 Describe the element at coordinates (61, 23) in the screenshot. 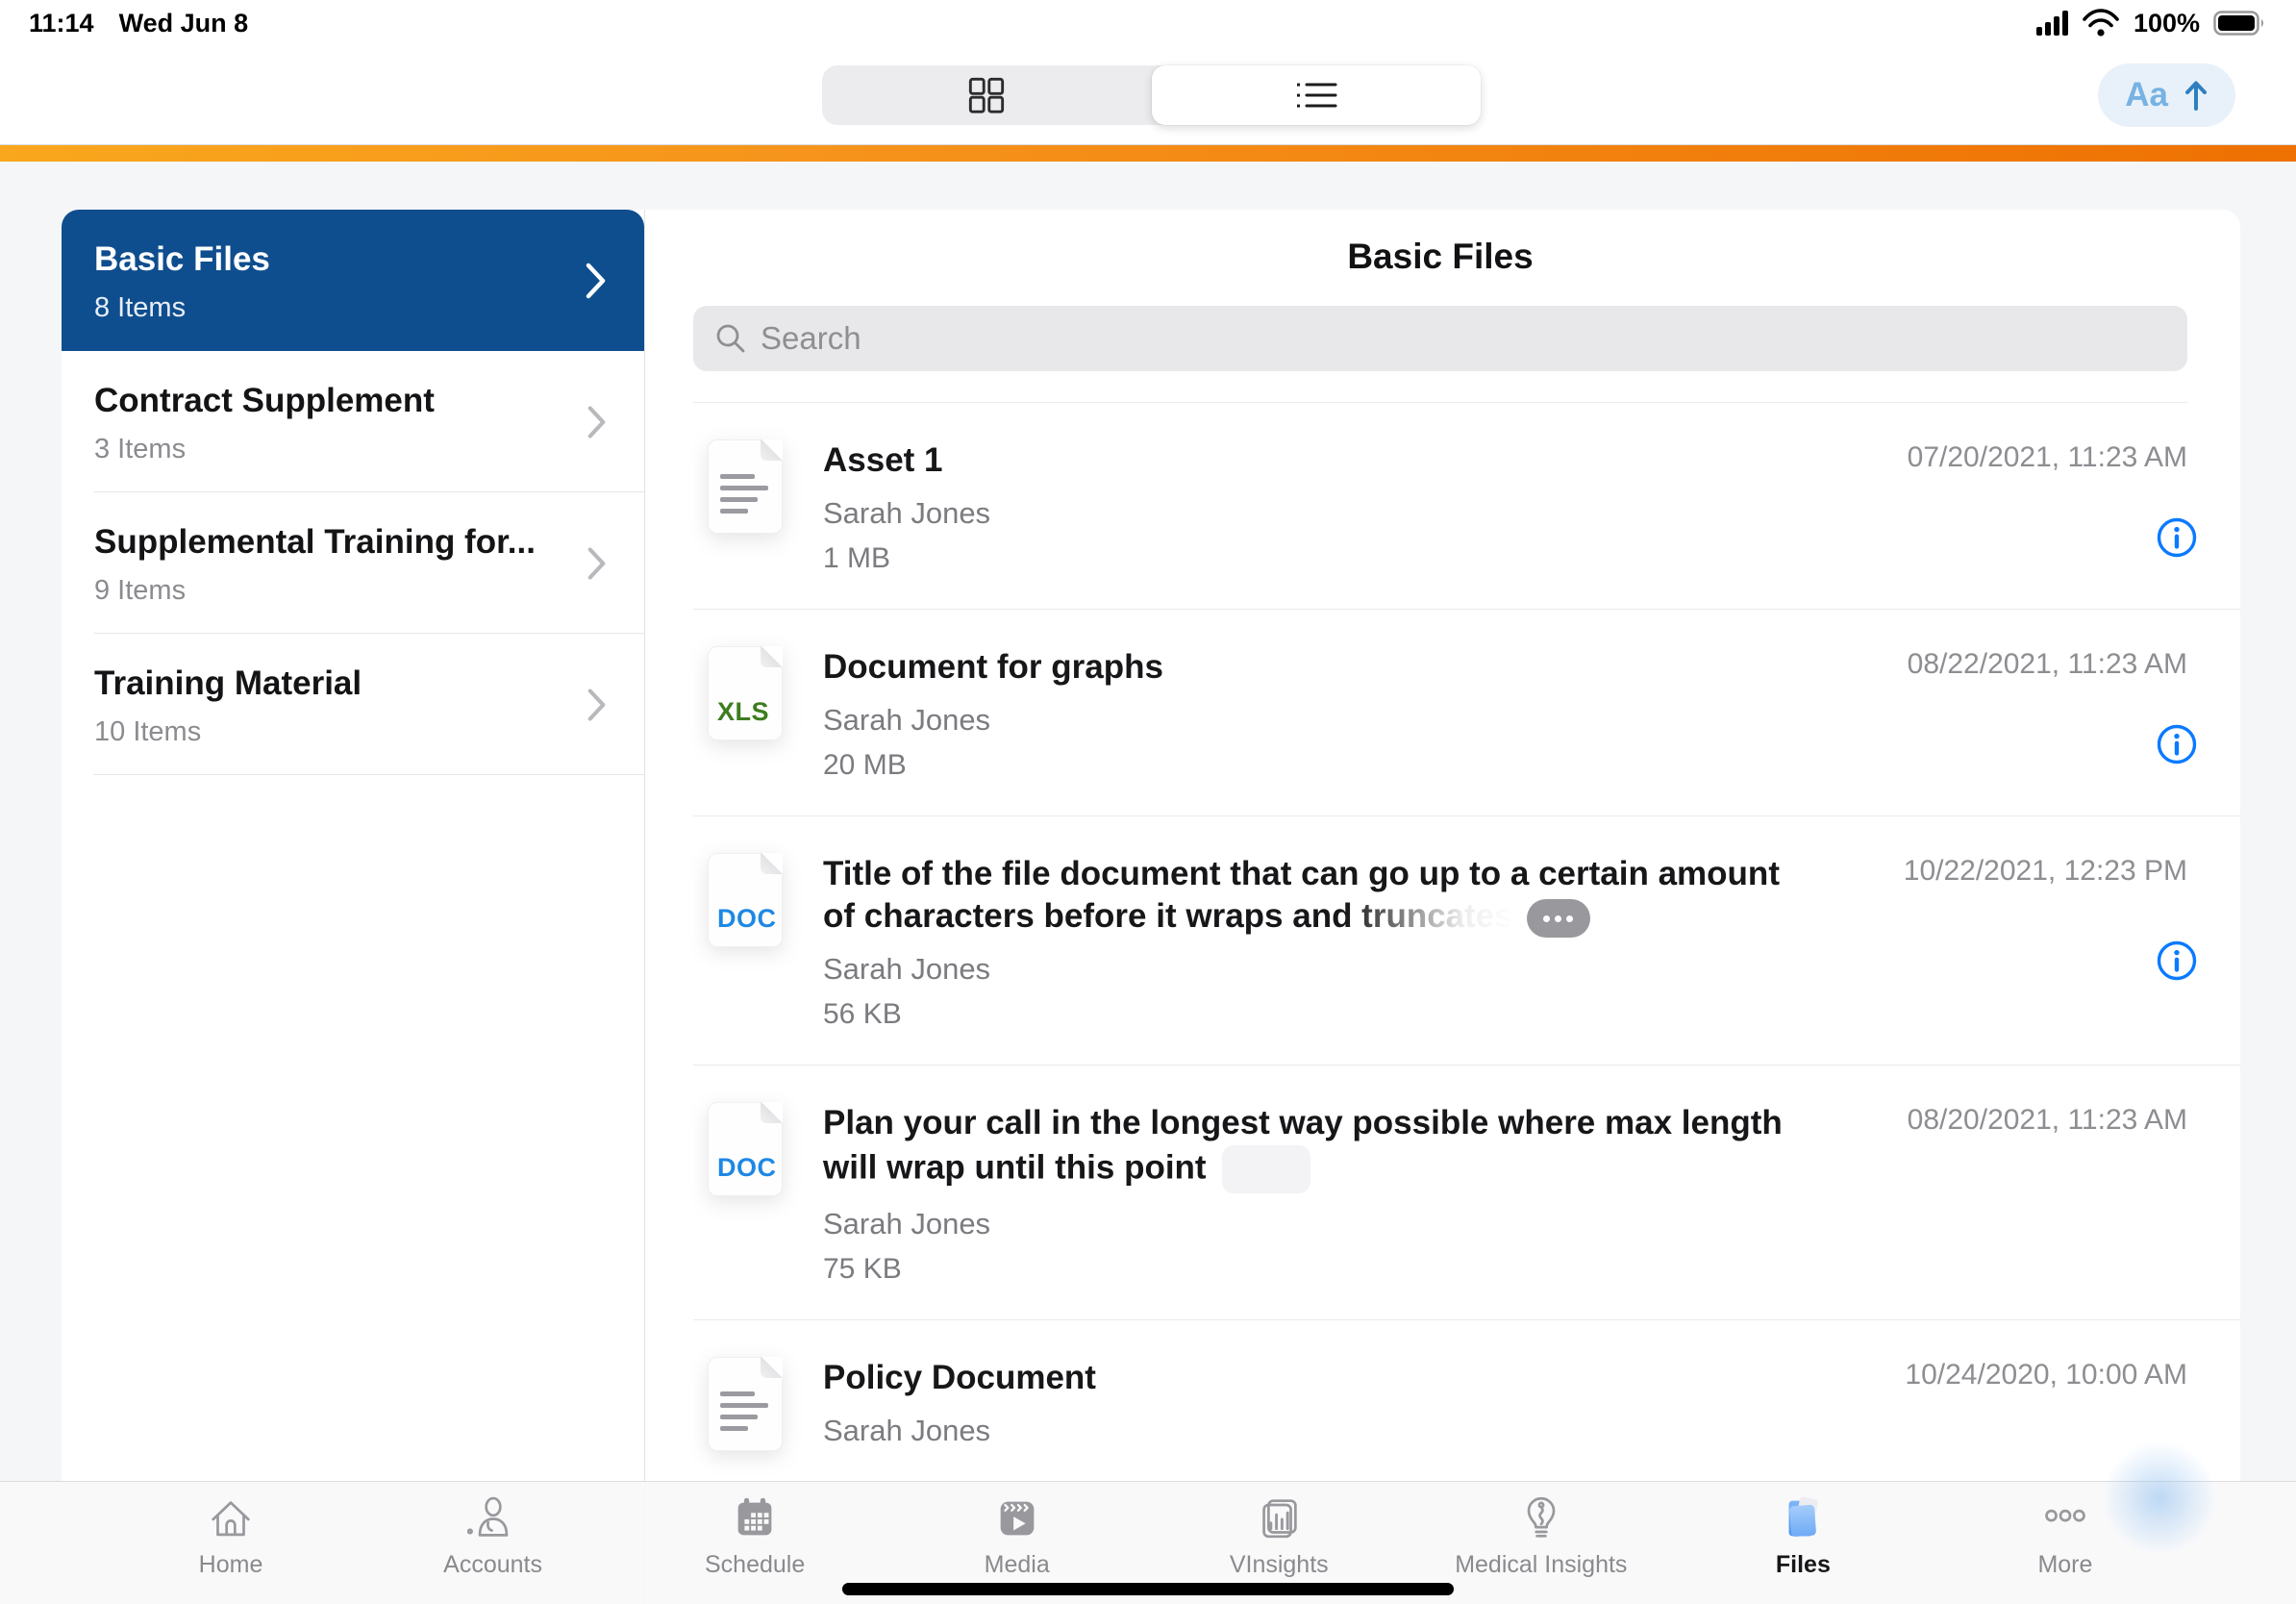

I see `status-time: 11:14` at that location.